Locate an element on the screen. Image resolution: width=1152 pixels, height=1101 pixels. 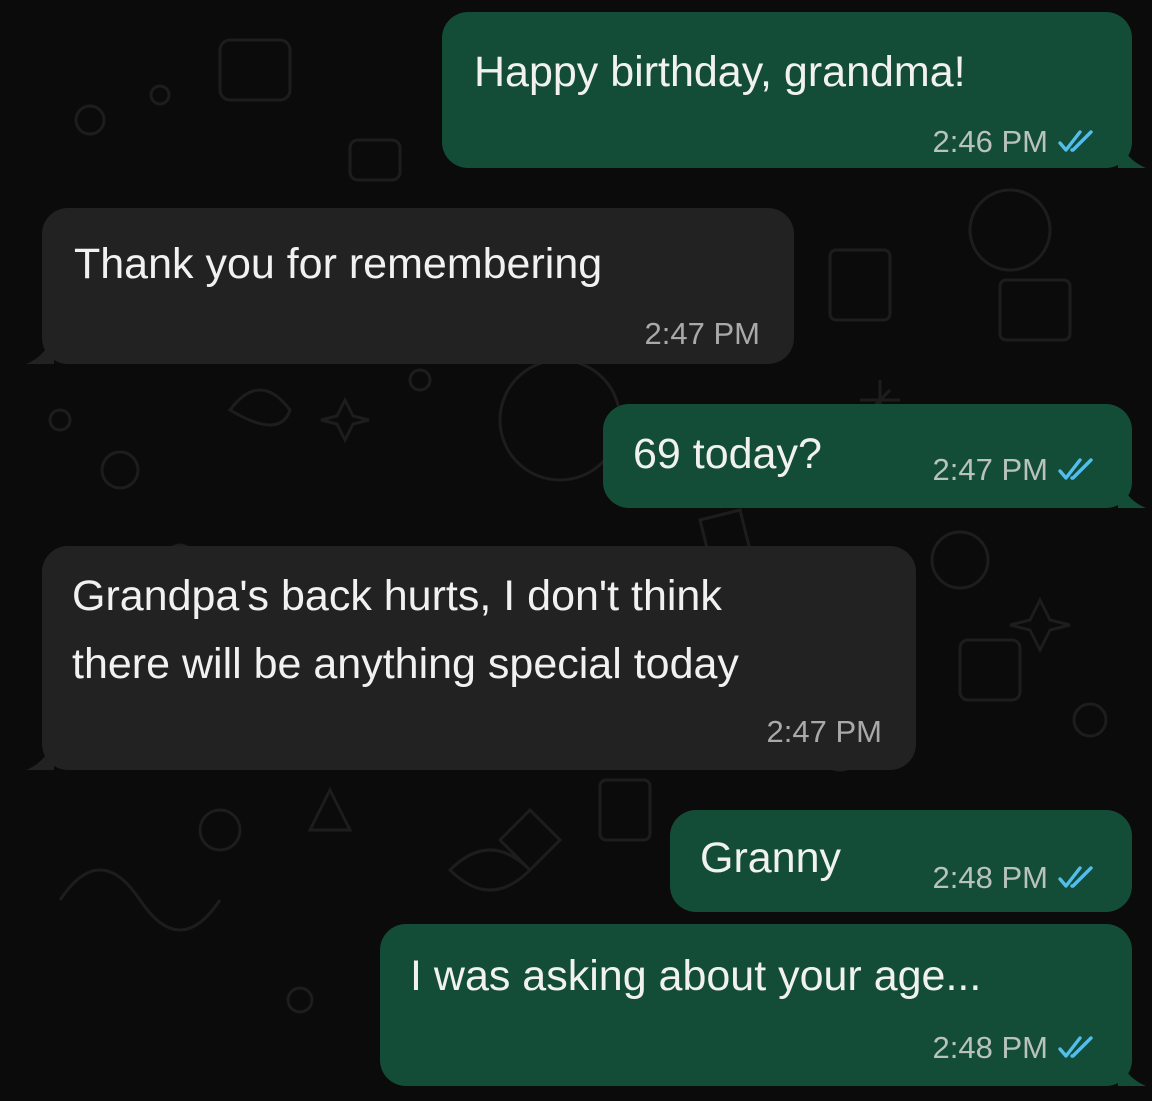
message-text: Happy birthday, grandma! is located at coordinates (720, 72).